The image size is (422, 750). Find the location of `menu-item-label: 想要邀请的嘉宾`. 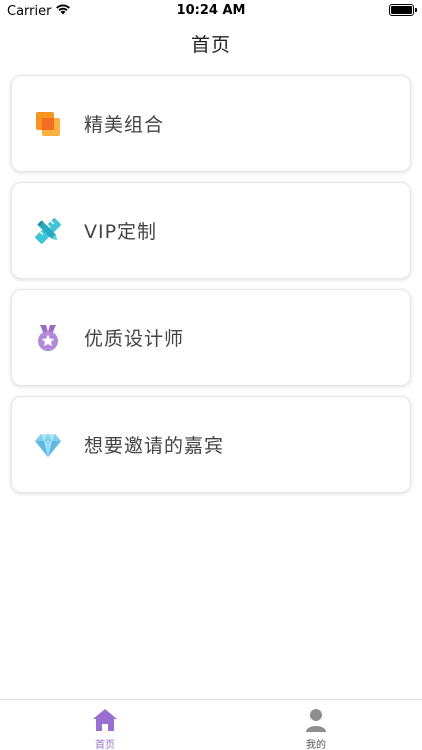

menu-item-label: 想要邀请的嘉宾 is located at coordinates (154, 446).